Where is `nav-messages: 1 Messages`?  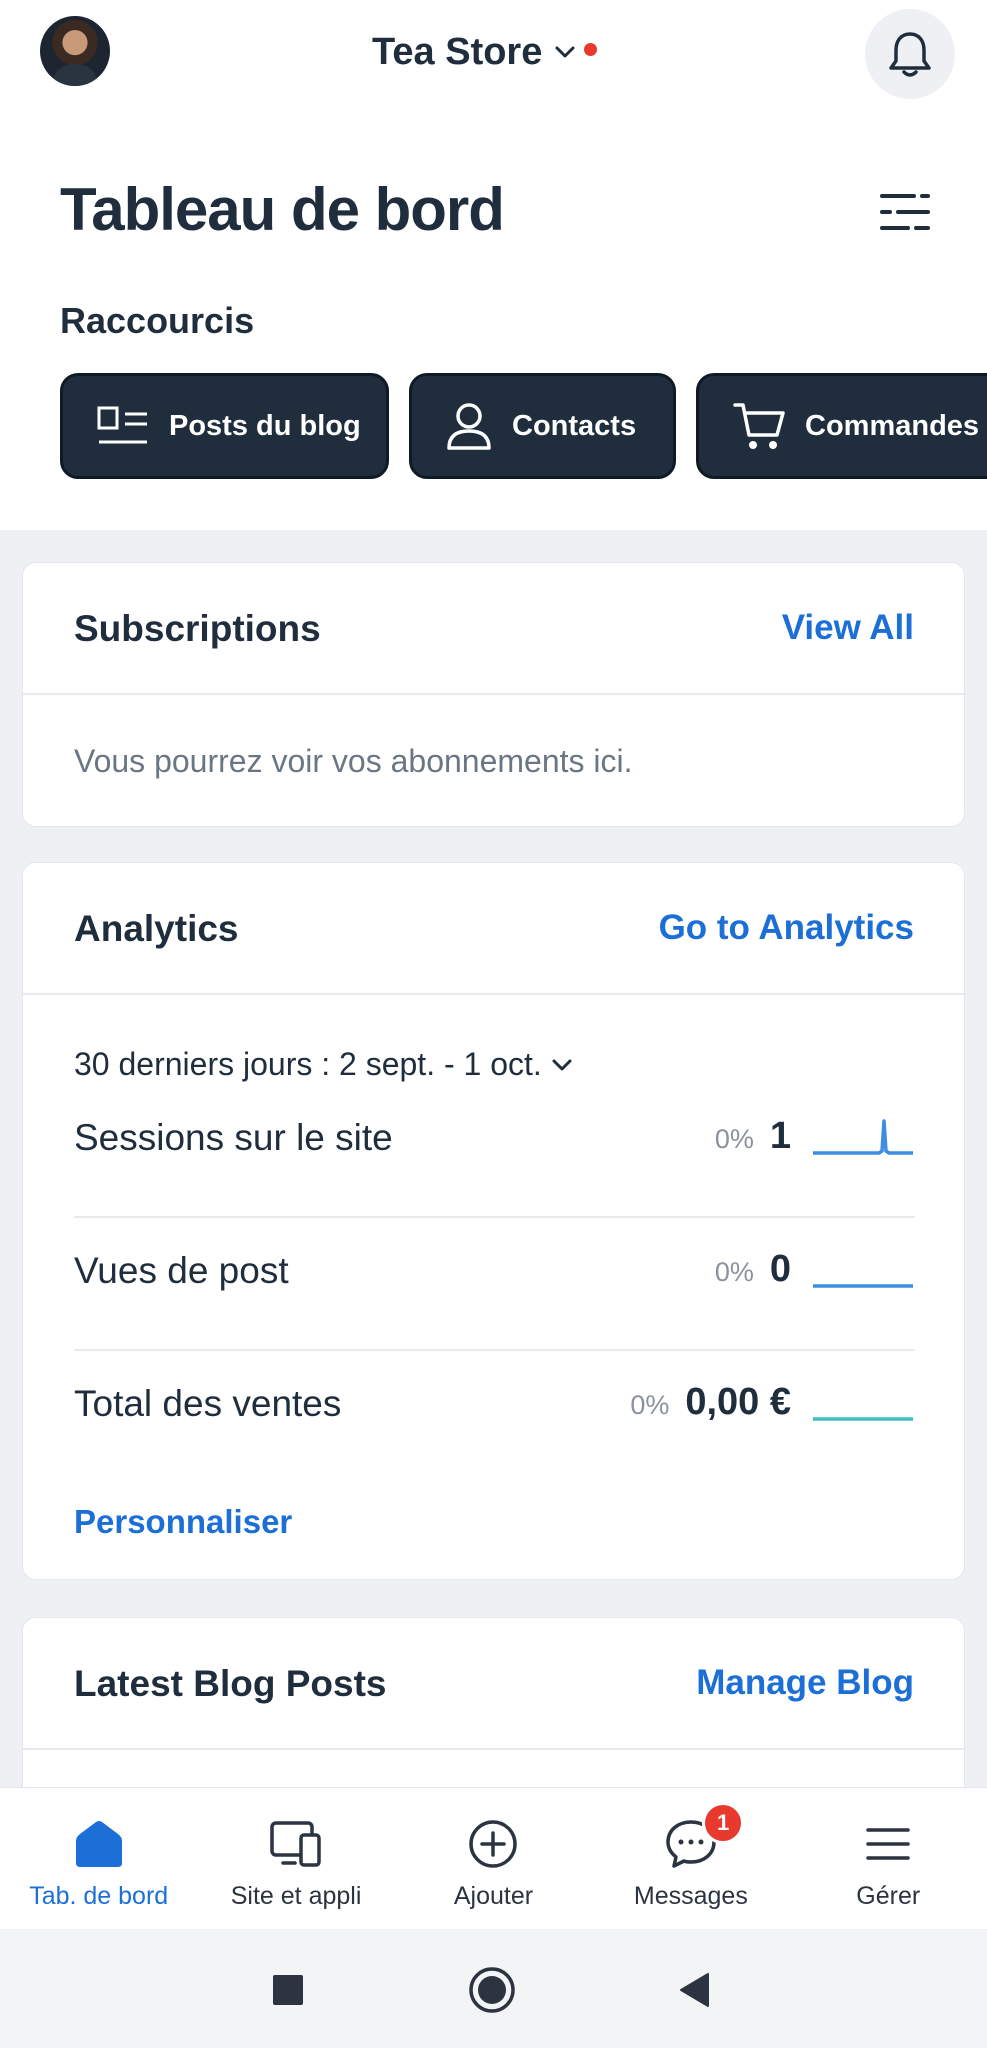
nav-messages: 1 Messages is located at coordinates (690, 1858).